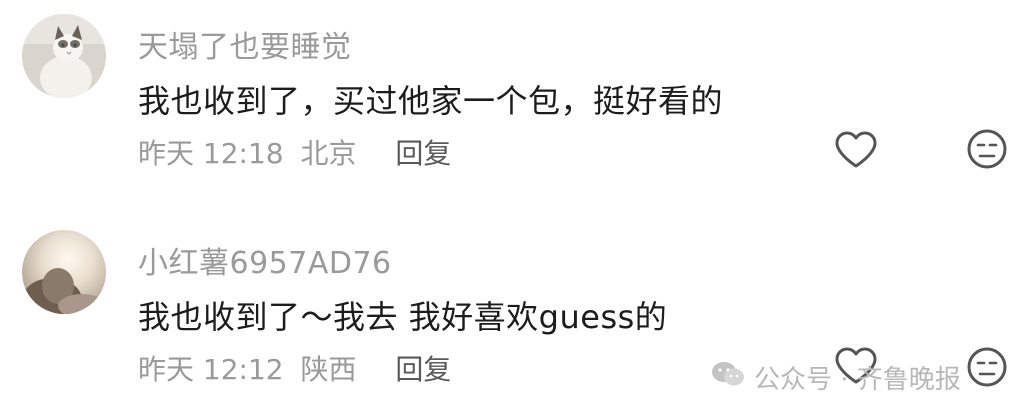  Describe the element at coordinates (728, 377) in the screenshot. I see `wechat-official-account-icon` at that location.